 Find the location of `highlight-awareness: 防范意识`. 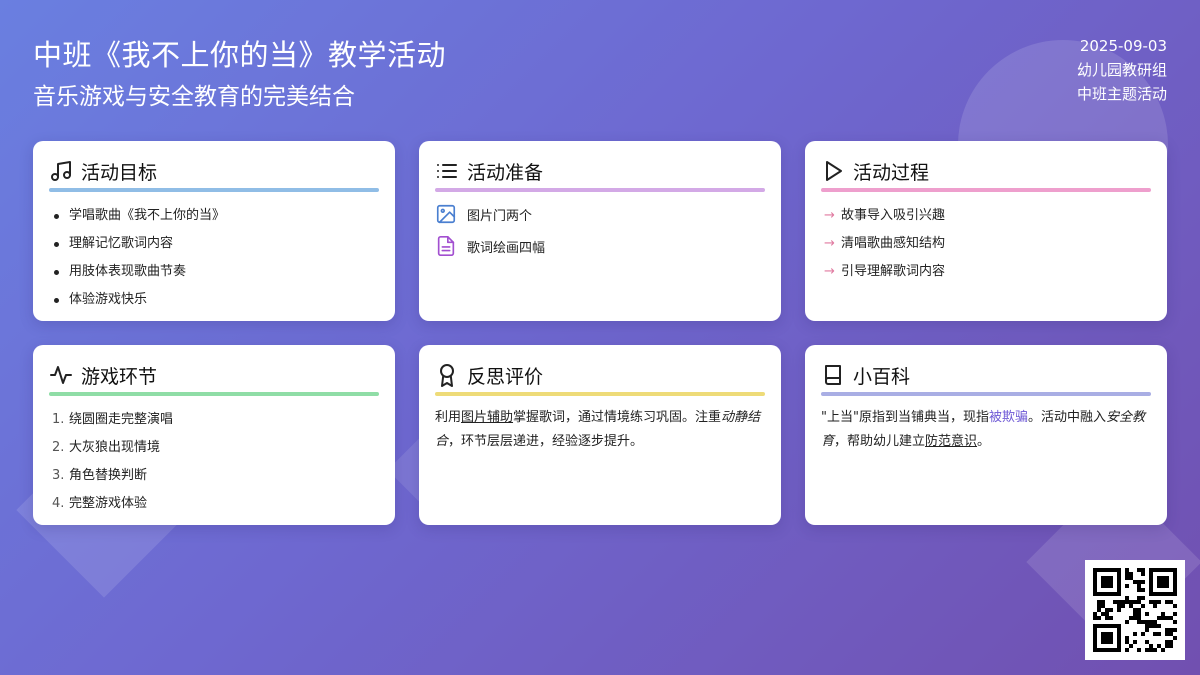

highlight-awareness: 防范意识 is located at coordinates (951, 441).